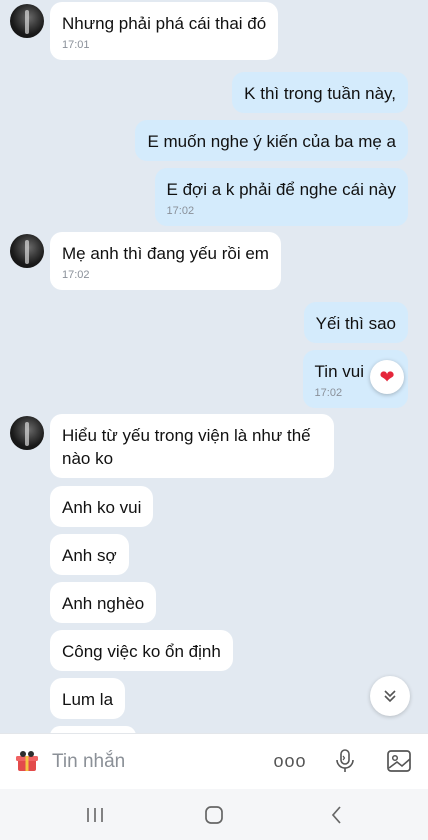 This screenshot has width=428, height=840. I want to click on message-text: Tin vui, so click(339, 371).